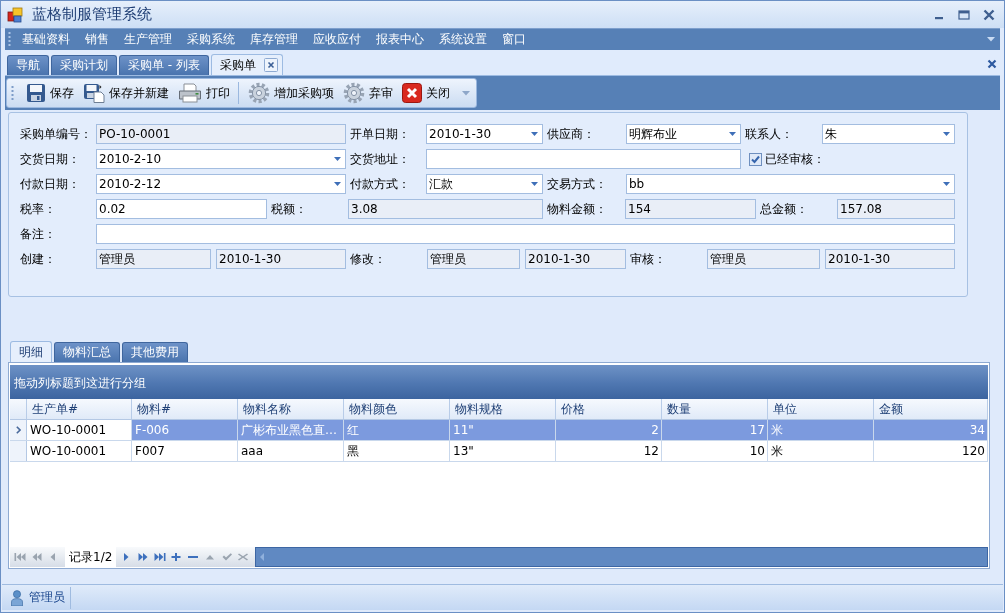 Image resolution: width=1005 pixels, height=613 pixels. What do you see at coordinates (291, 451) in the screenshot?
I see `table-cell: aaa` at bounding box center [291, 451].